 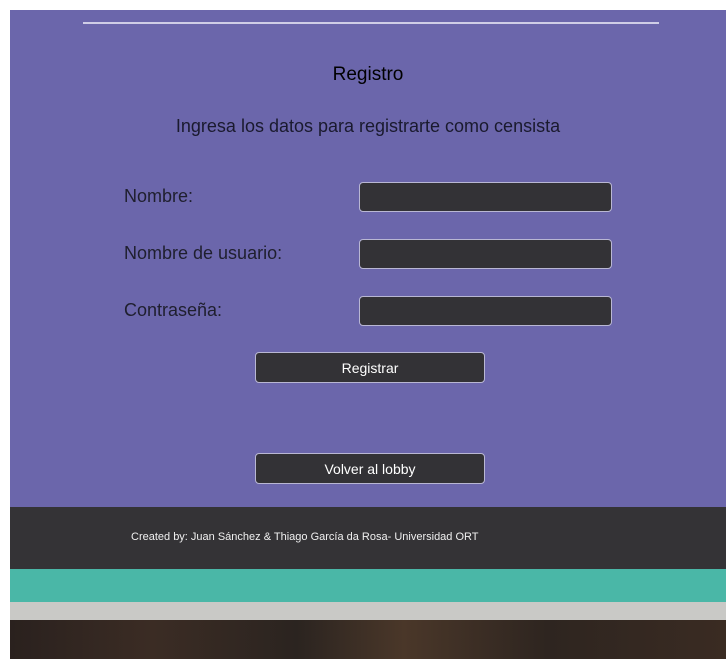 I want to click on name-label: Nombre:, so click(x=159, y=196).